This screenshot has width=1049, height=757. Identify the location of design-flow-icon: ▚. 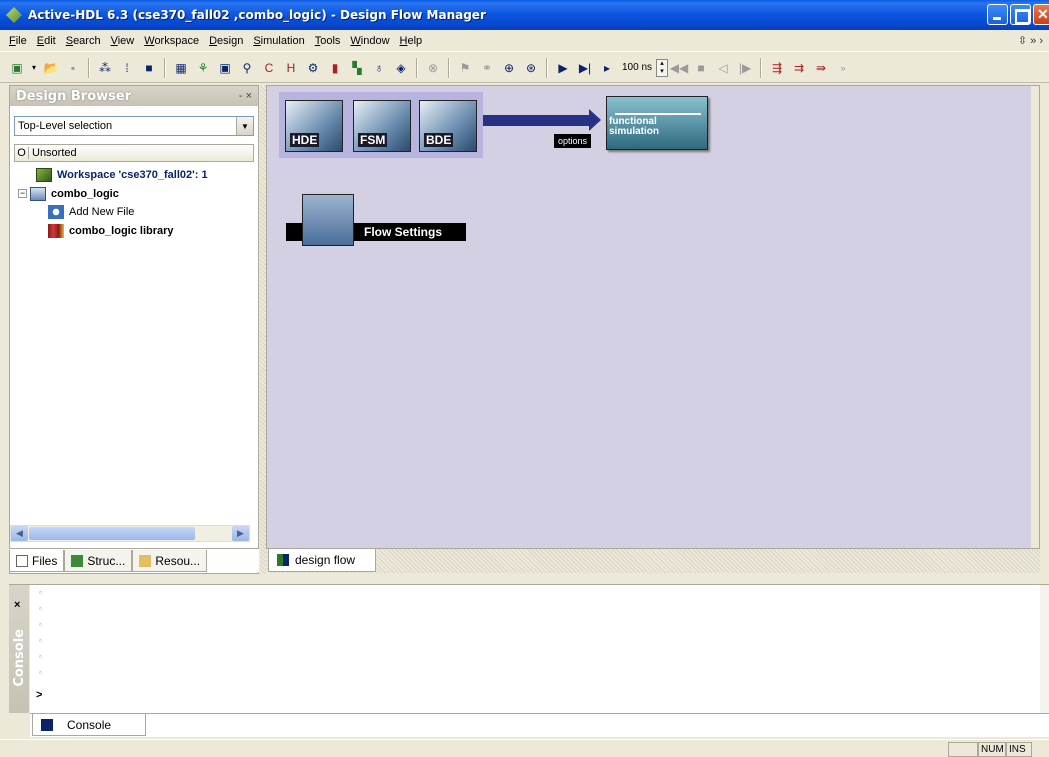
(357, 68).